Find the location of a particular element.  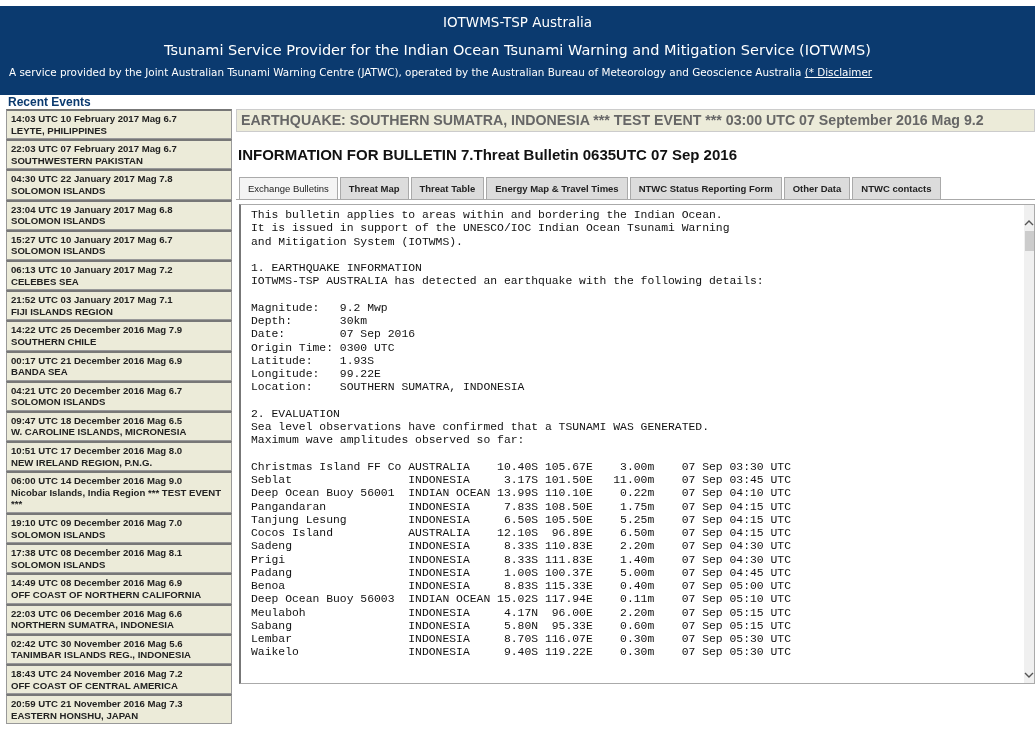

scroll-up-icon is located at coordinates (1029, 223).